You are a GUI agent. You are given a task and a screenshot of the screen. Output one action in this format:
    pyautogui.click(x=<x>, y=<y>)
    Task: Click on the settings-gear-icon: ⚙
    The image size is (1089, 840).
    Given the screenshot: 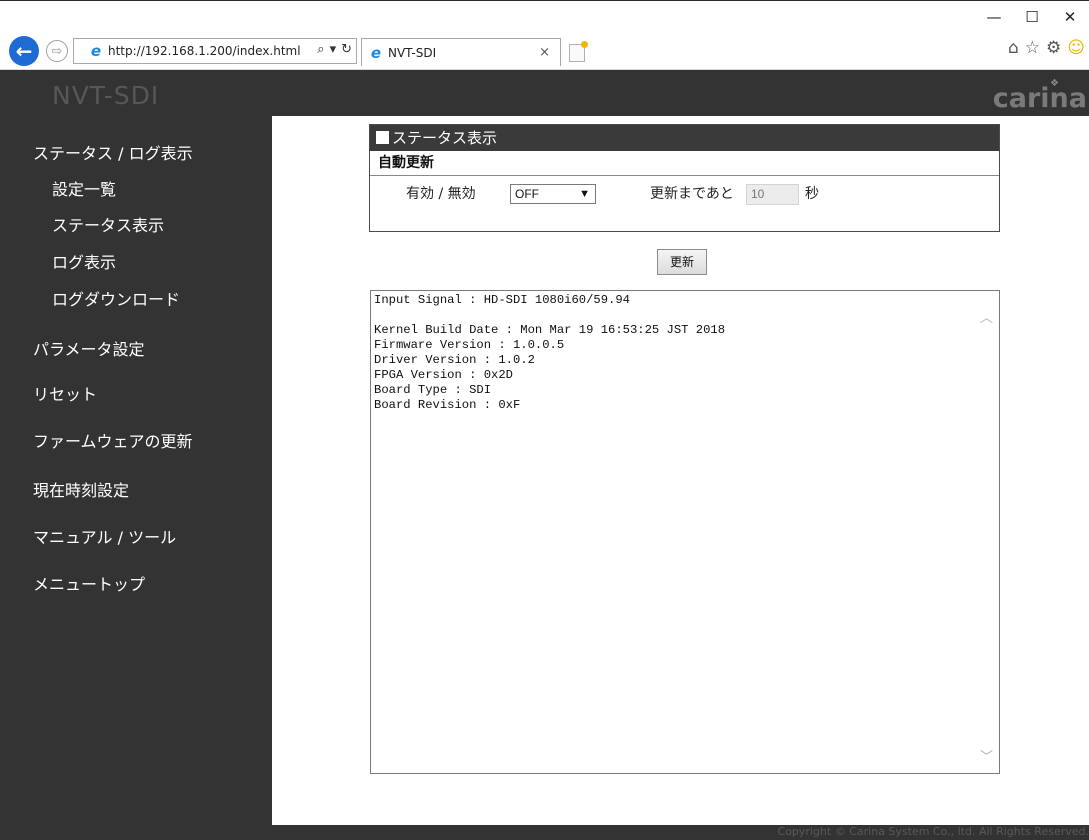 What is the action you would take?
    pyautogui.click(x=1053, y=48)
    